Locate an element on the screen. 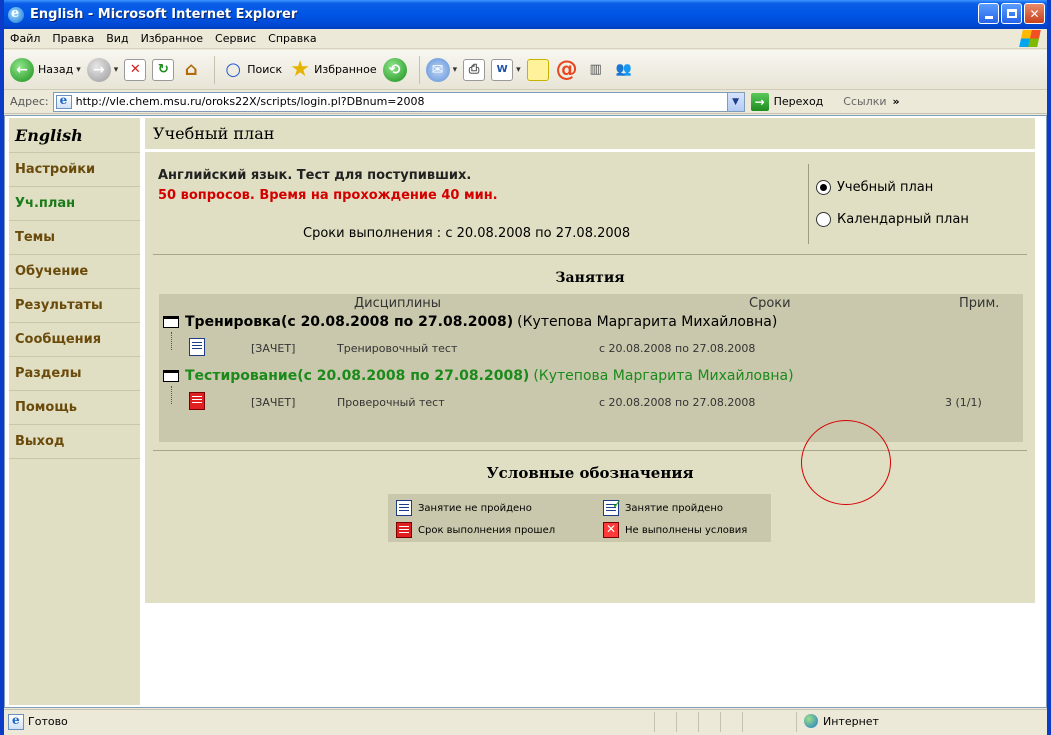  sidebar-item-topics: Темы is located at coordinates (74, 237).